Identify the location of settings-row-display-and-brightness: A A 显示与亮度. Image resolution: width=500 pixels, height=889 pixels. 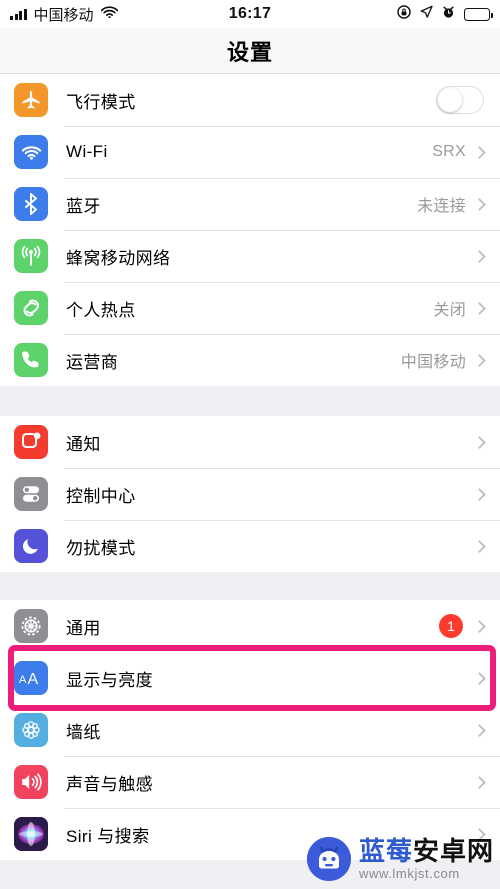
(250, 678).